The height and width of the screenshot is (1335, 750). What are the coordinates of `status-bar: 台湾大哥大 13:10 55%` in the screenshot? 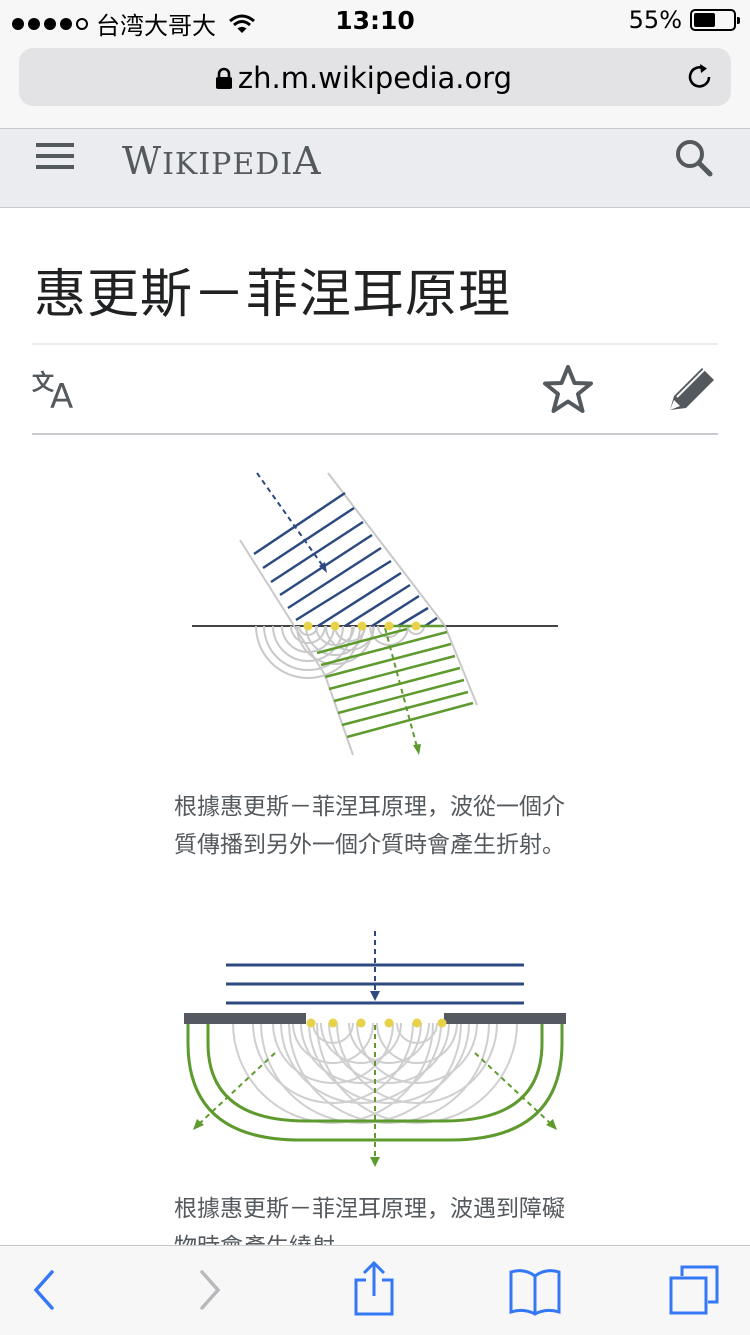 It's located at (375, 21).